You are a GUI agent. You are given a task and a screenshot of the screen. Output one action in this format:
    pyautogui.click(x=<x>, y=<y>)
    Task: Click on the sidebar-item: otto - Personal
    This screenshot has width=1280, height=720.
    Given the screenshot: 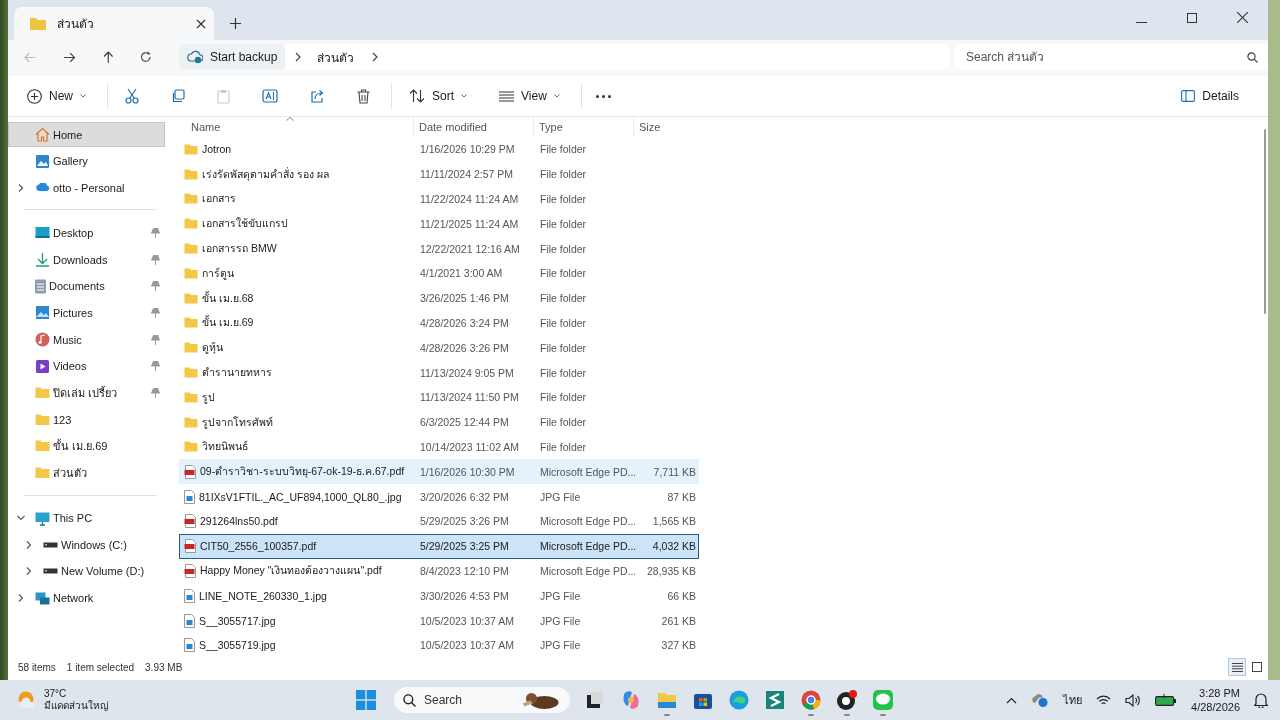 What is the action you would take?
    pyautogui.click(x=86, y=188)
    